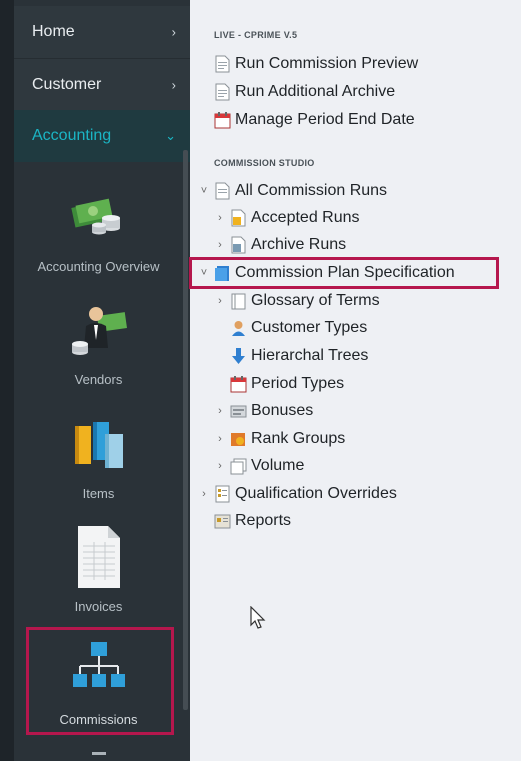  Describe the element at coordinates (256, 35) in the screenshot. I see `live-section-title: LIVE - CPRIME V.5` at that location.